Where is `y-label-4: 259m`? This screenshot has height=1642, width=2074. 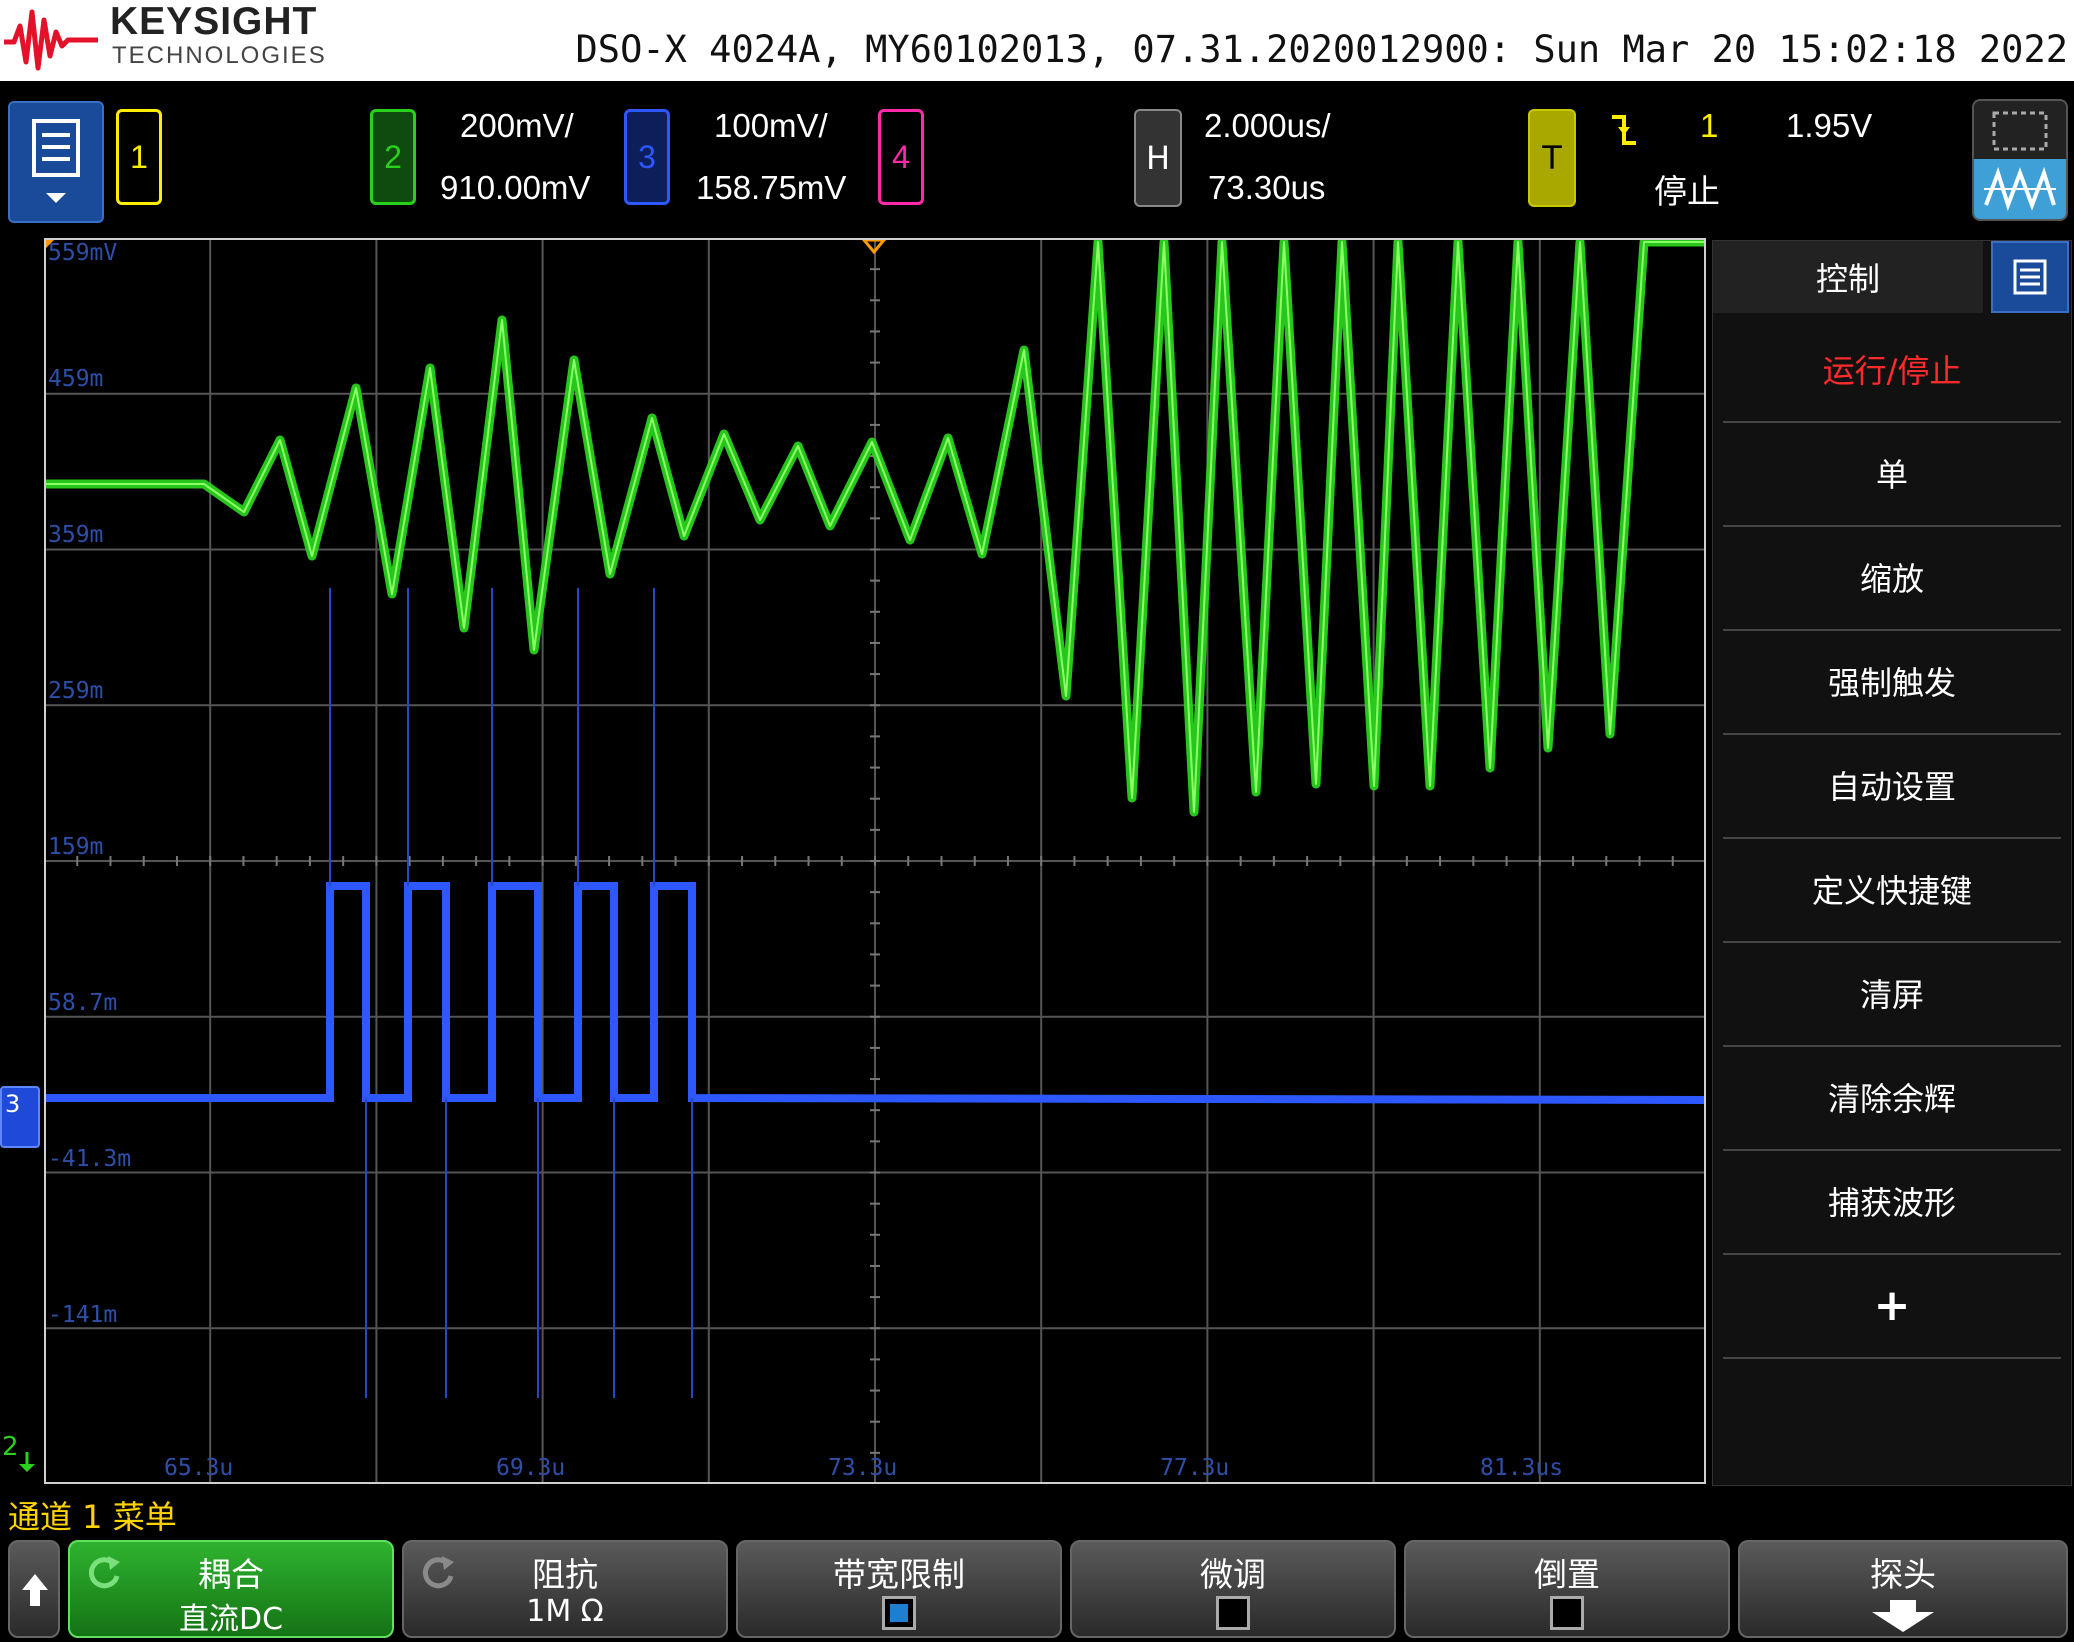 y-label-4: 259m is located at coordinates (75, 691).